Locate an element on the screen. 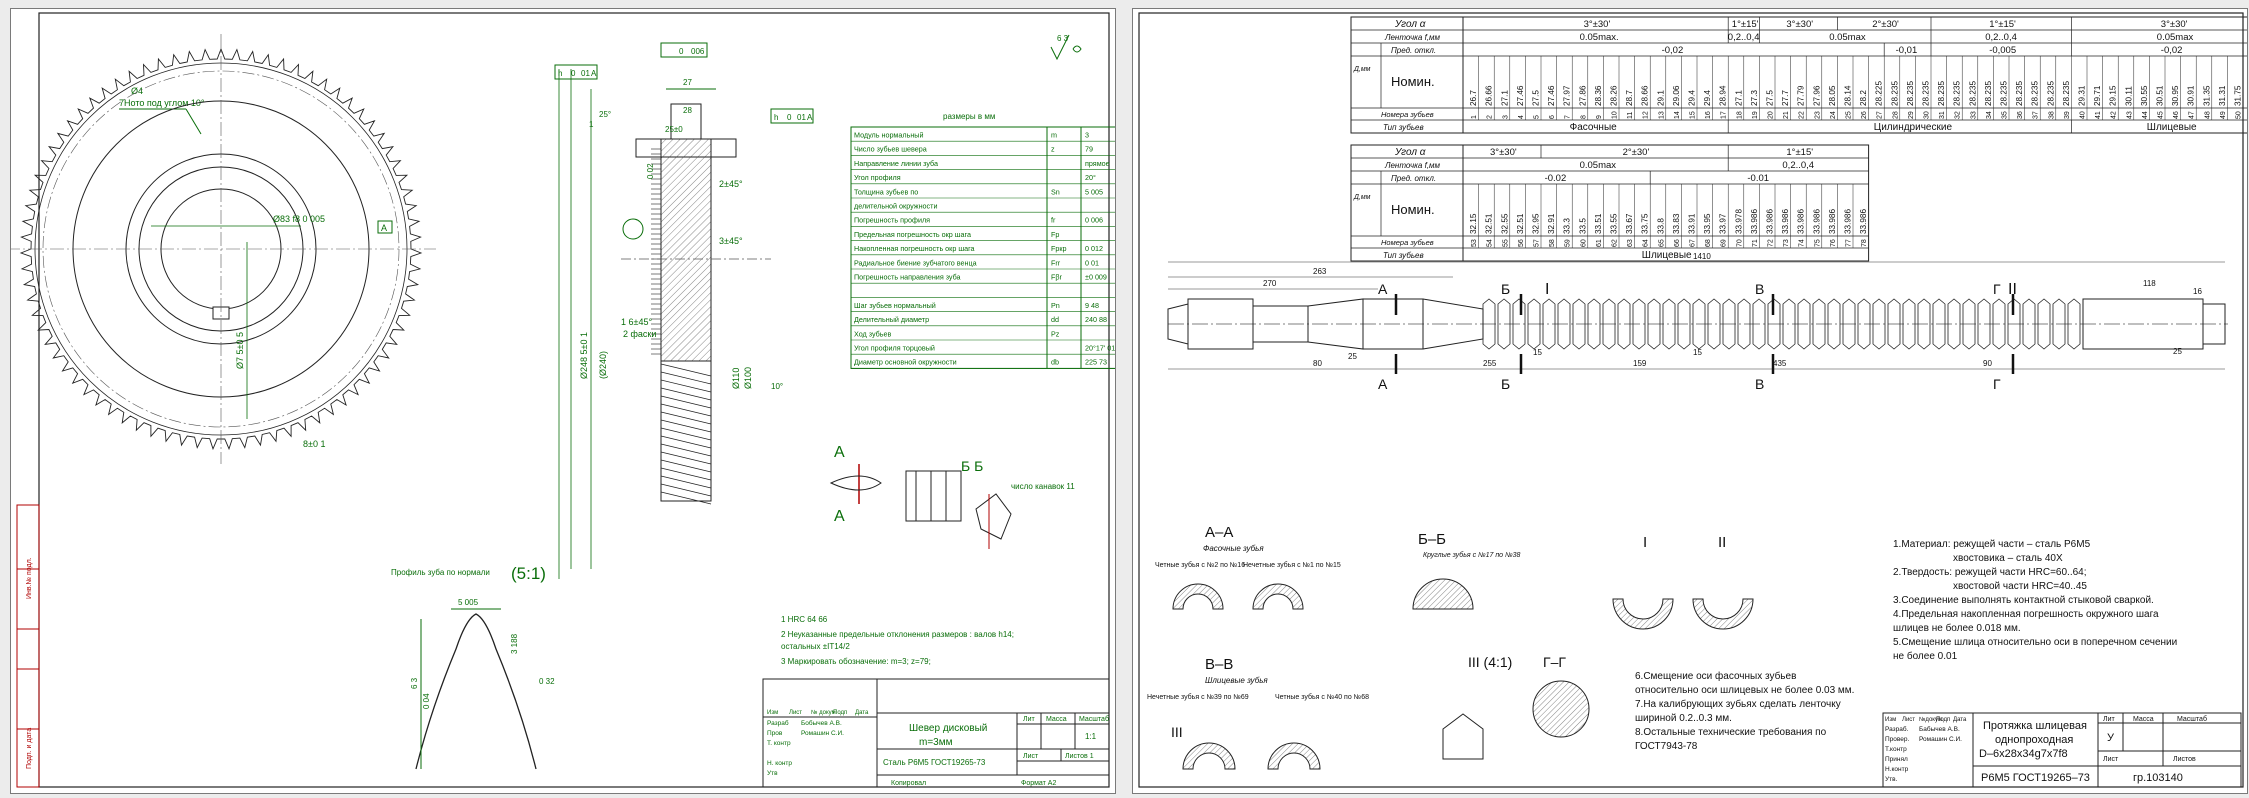 The width and height of the screenshot is (2249, 798). tooth-diameter: 26.7 is located at coordinates (1473, 98).